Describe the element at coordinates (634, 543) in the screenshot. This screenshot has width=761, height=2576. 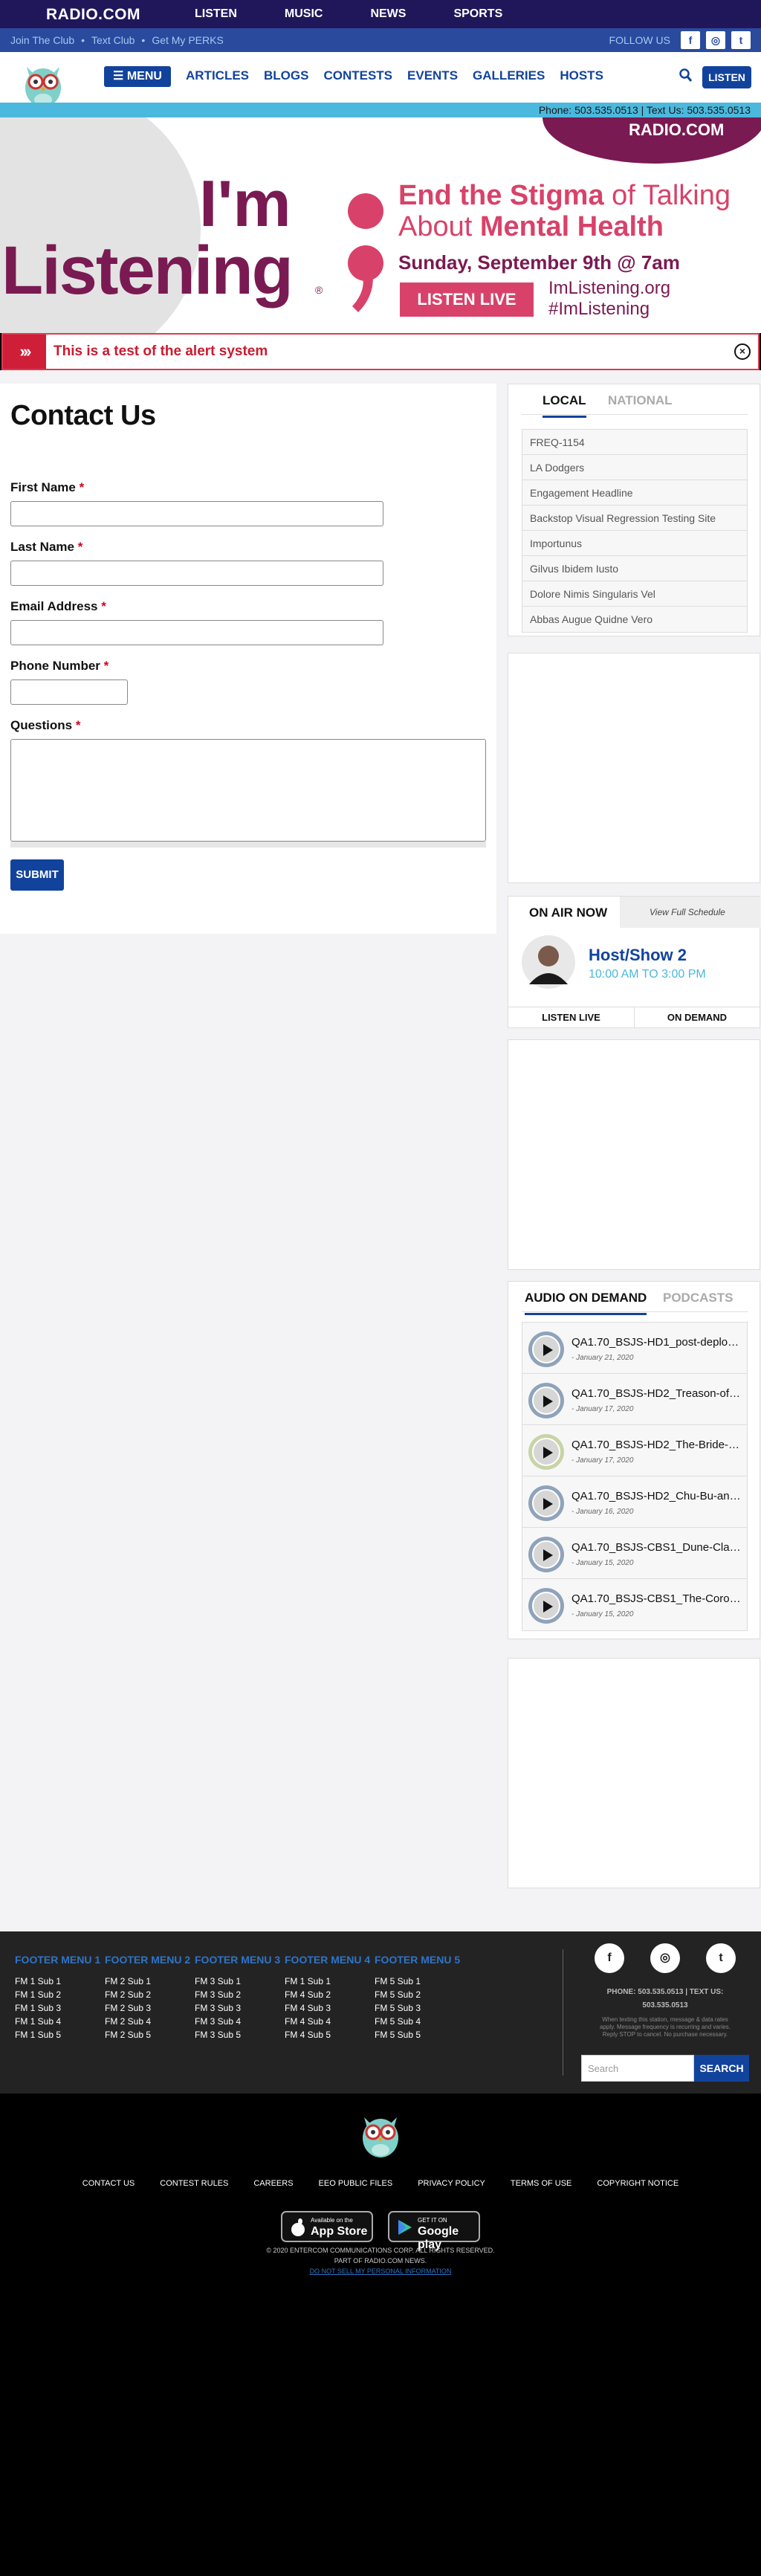
I see `news-item: Importunus` at that location.